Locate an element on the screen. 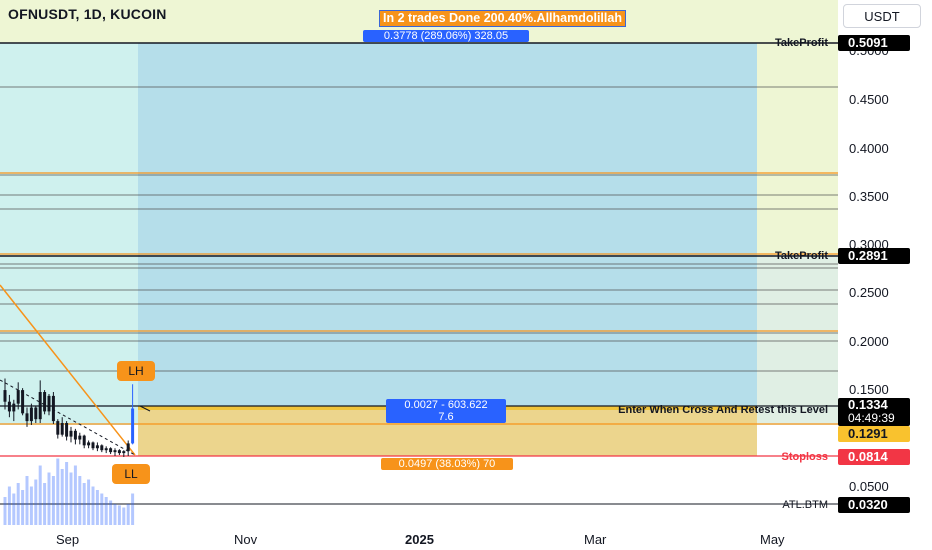 Image resolution: width=932 pixels, height=550 pixels. price-tag-current: 0.1334 04:49:39 is located at coordinates (874, 412).